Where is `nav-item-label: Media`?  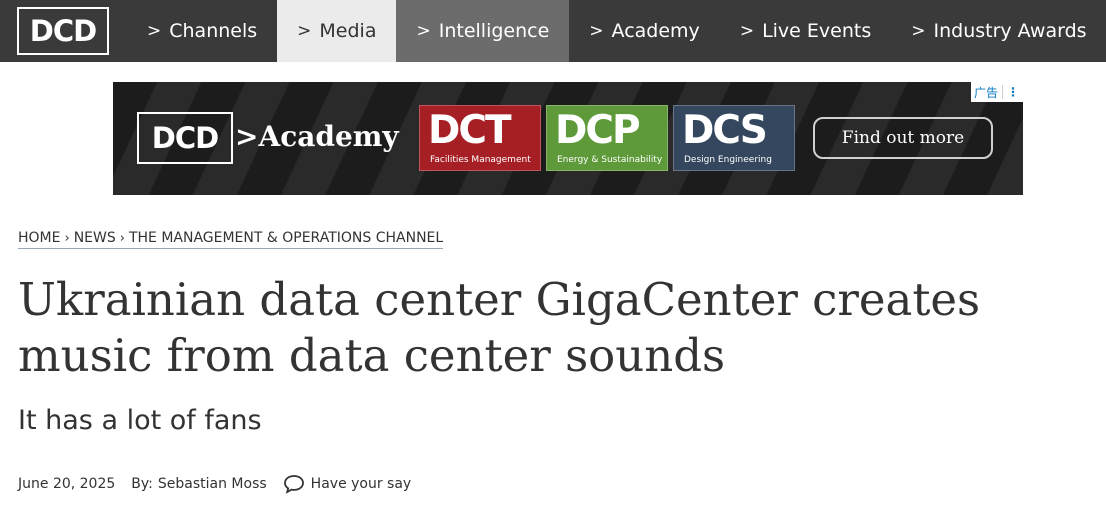 nav-item-label: Media is located at coordinates (348, 31).